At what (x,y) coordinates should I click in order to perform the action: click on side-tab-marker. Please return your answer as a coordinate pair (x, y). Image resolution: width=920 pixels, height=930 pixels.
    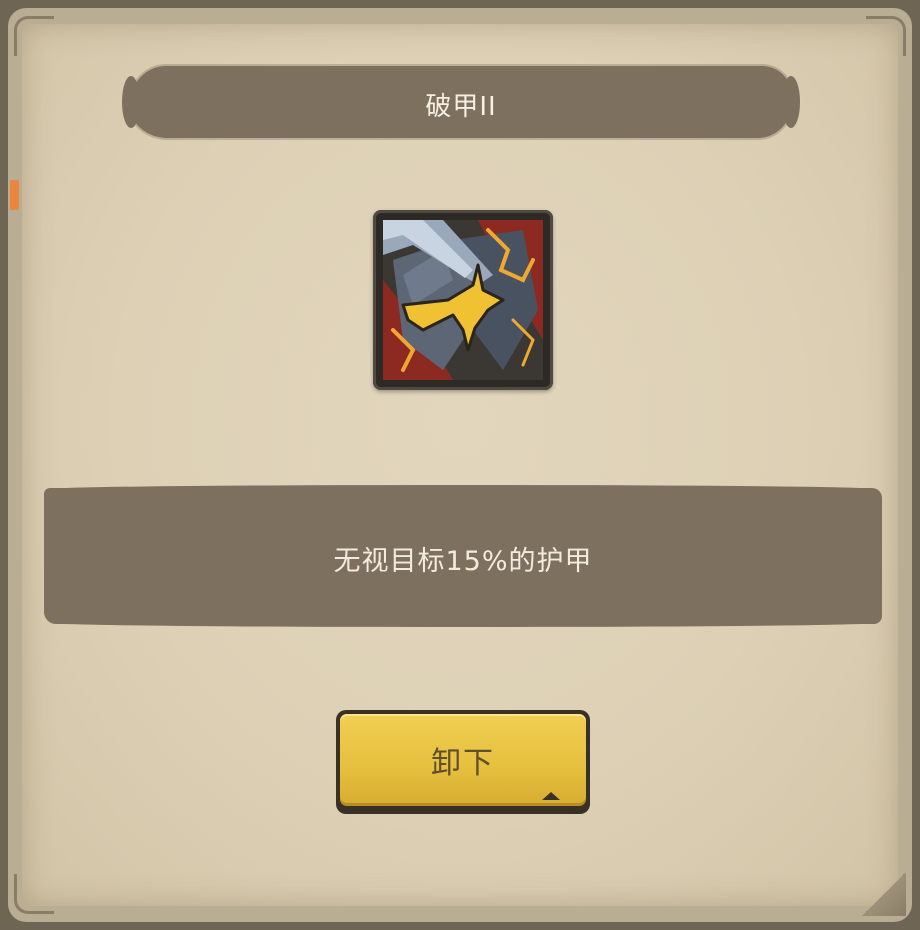
    Looking at the image, I should click on (14, 195).